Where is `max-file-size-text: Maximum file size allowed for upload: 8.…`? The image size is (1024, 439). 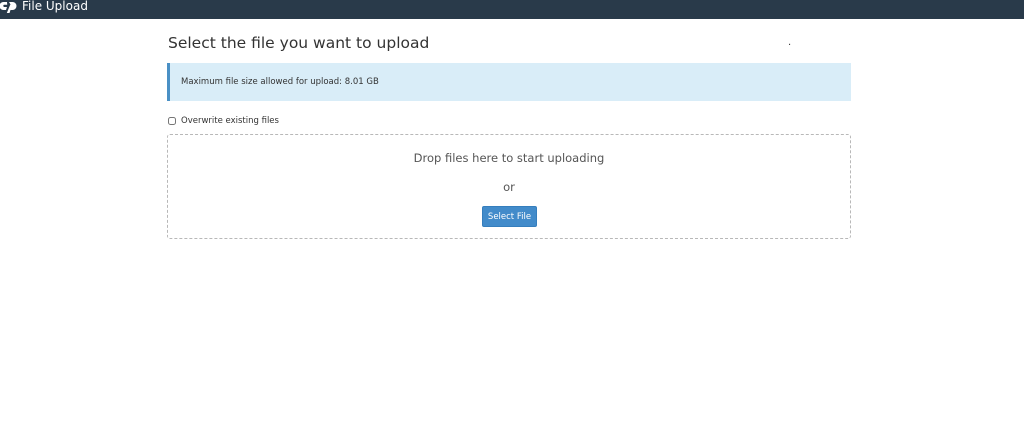
max-file-size-text: Maximum file size allowed for upload: 8.… is located at coordinates (280, 82).